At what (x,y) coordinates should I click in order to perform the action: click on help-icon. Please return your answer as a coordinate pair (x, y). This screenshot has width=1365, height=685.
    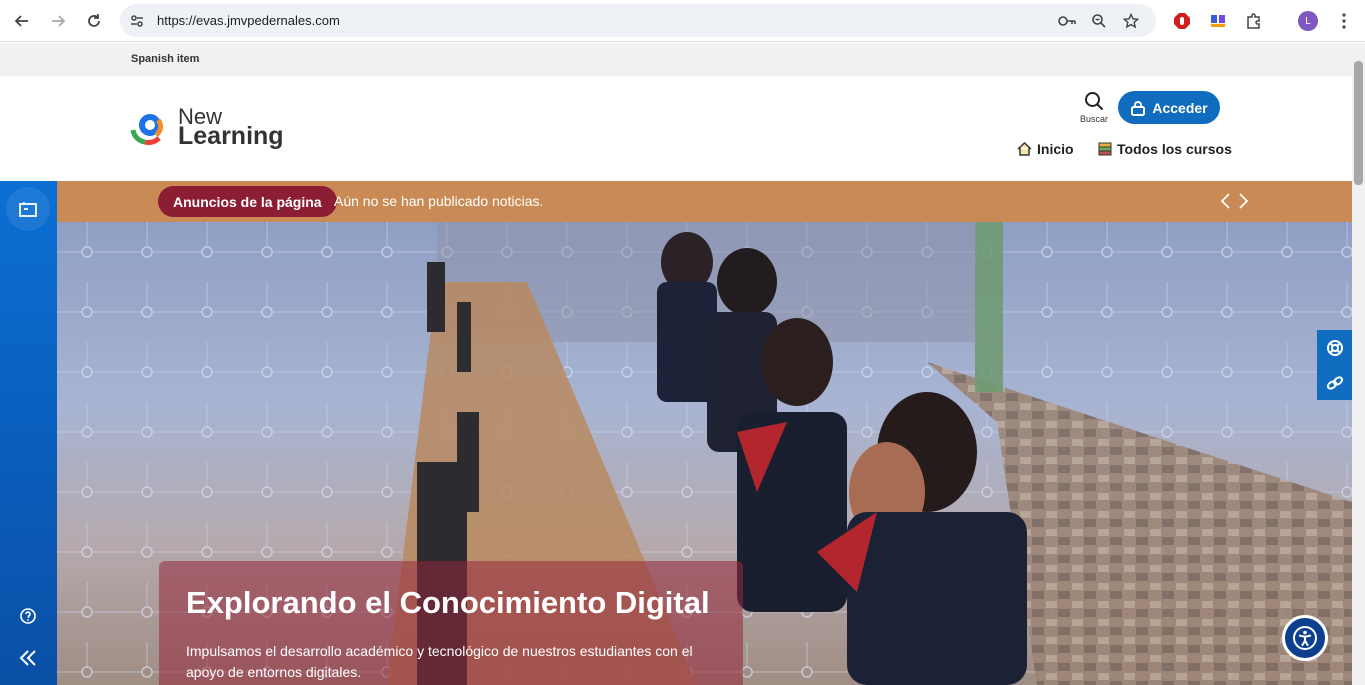
    Looking at the image, I should click on (28, 616).